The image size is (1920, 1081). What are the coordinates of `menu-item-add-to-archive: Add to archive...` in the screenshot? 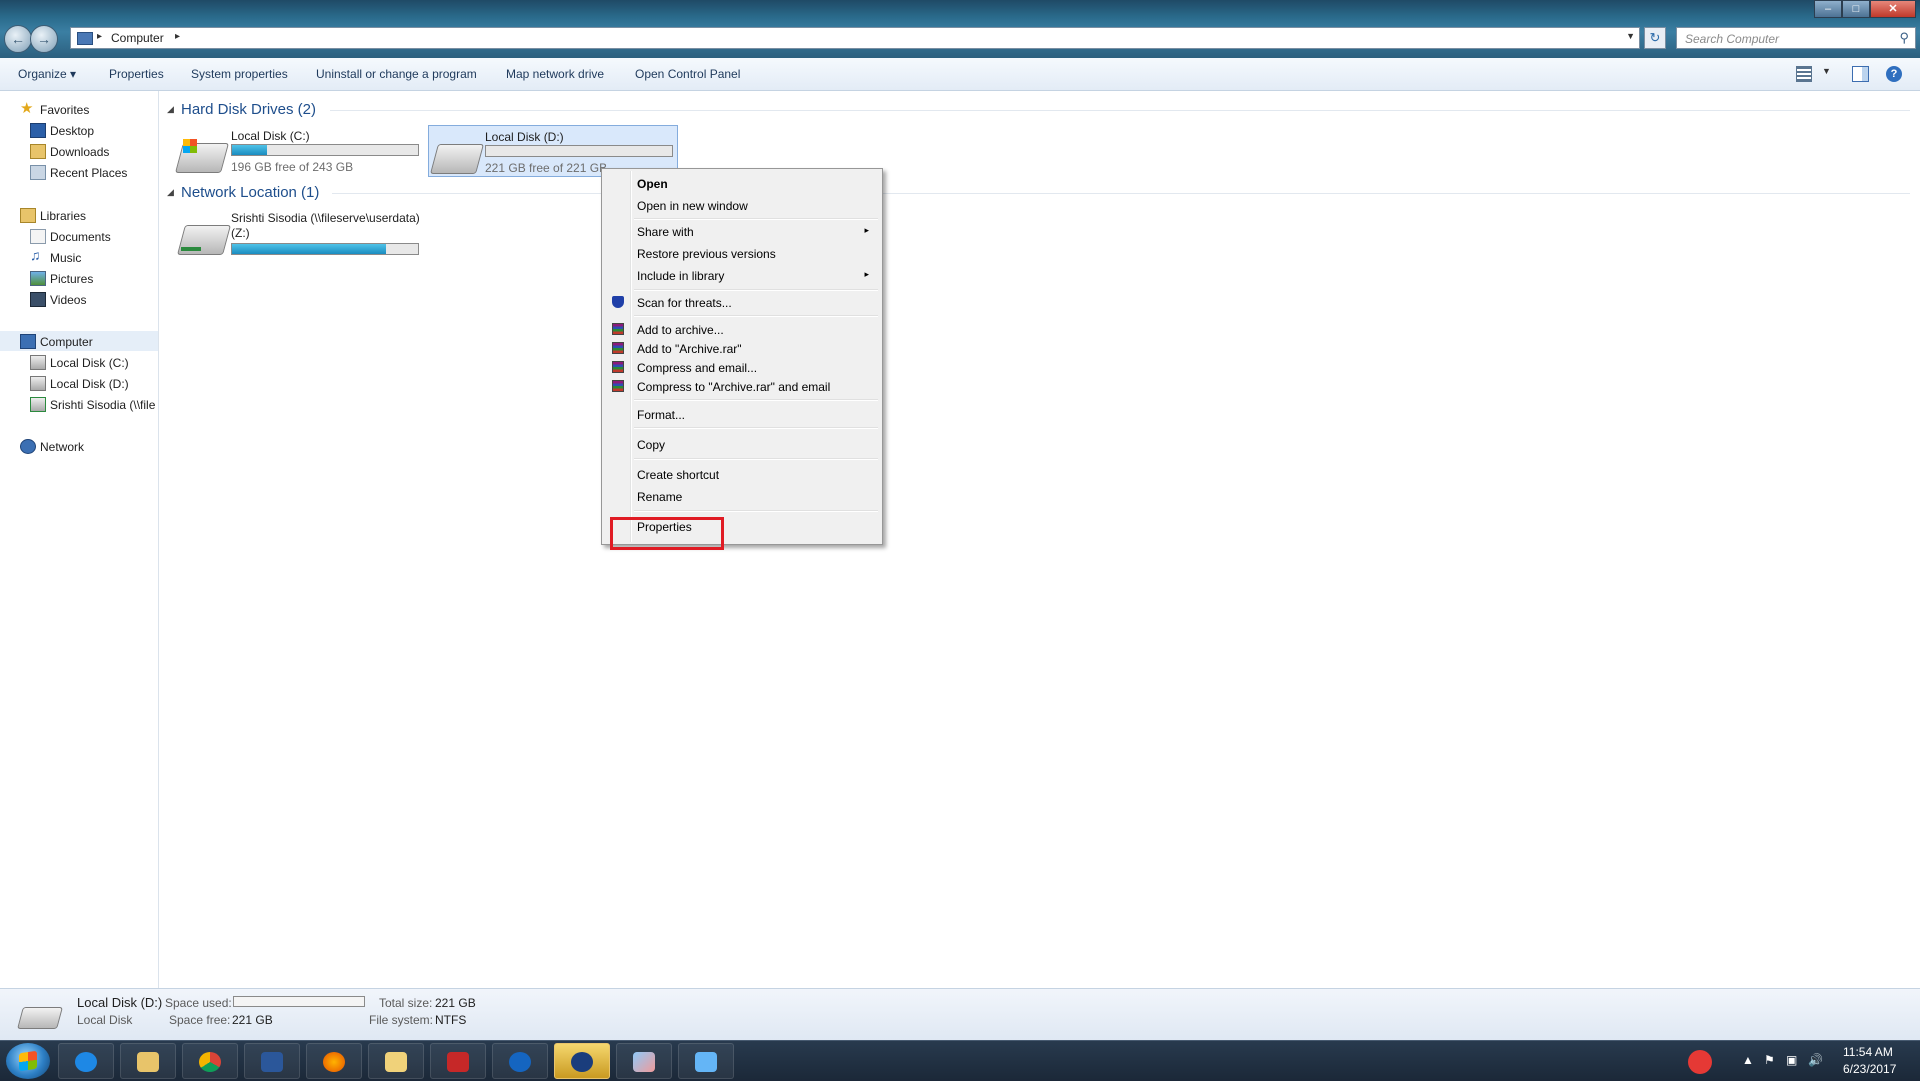 It's located at (742, 329).